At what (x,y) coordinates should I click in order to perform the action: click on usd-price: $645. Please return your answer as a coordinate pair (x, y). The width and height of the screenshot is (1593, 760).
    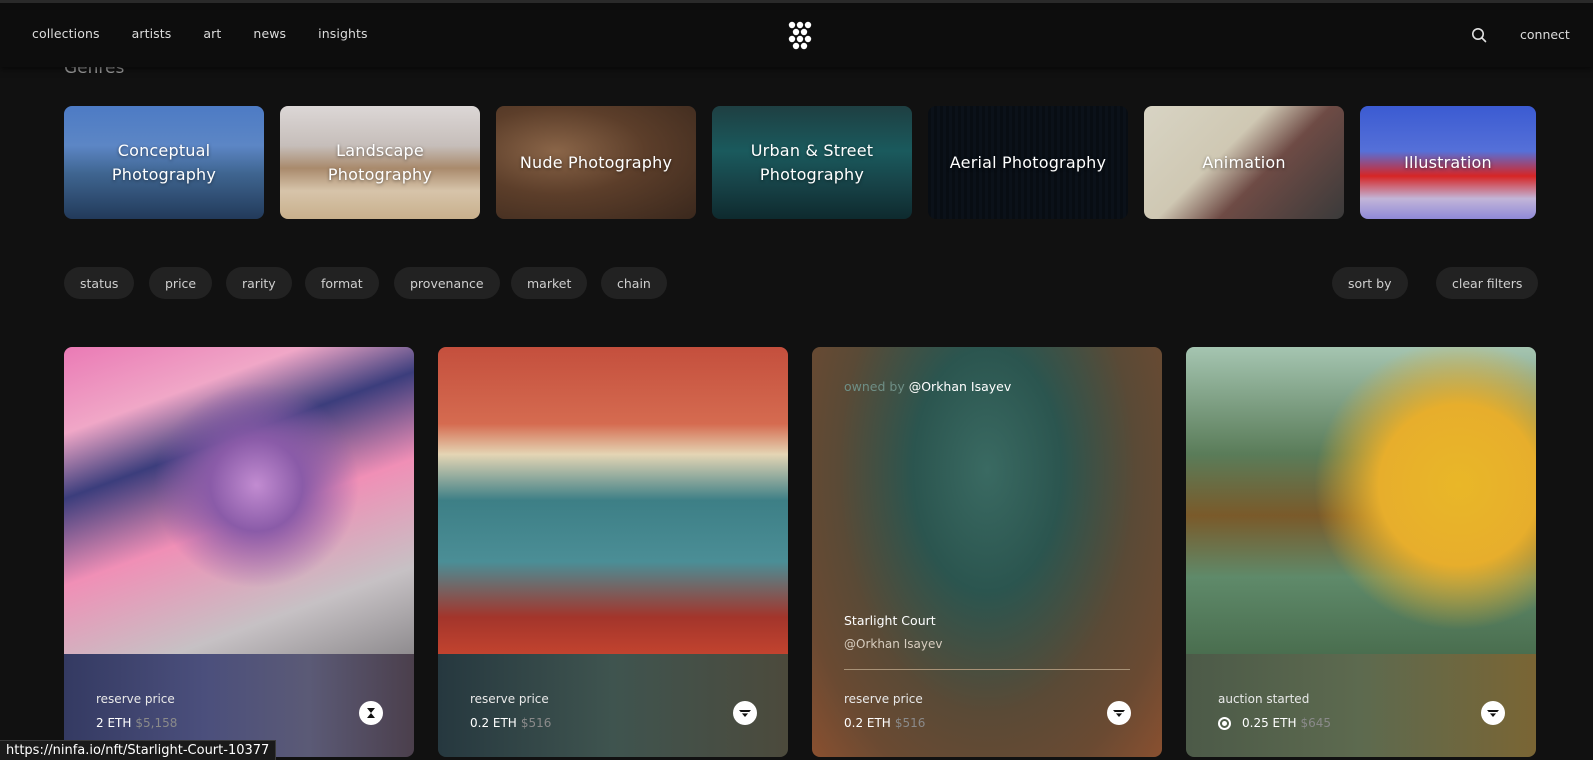
    Looking at the image, I should click on (1316, 723).